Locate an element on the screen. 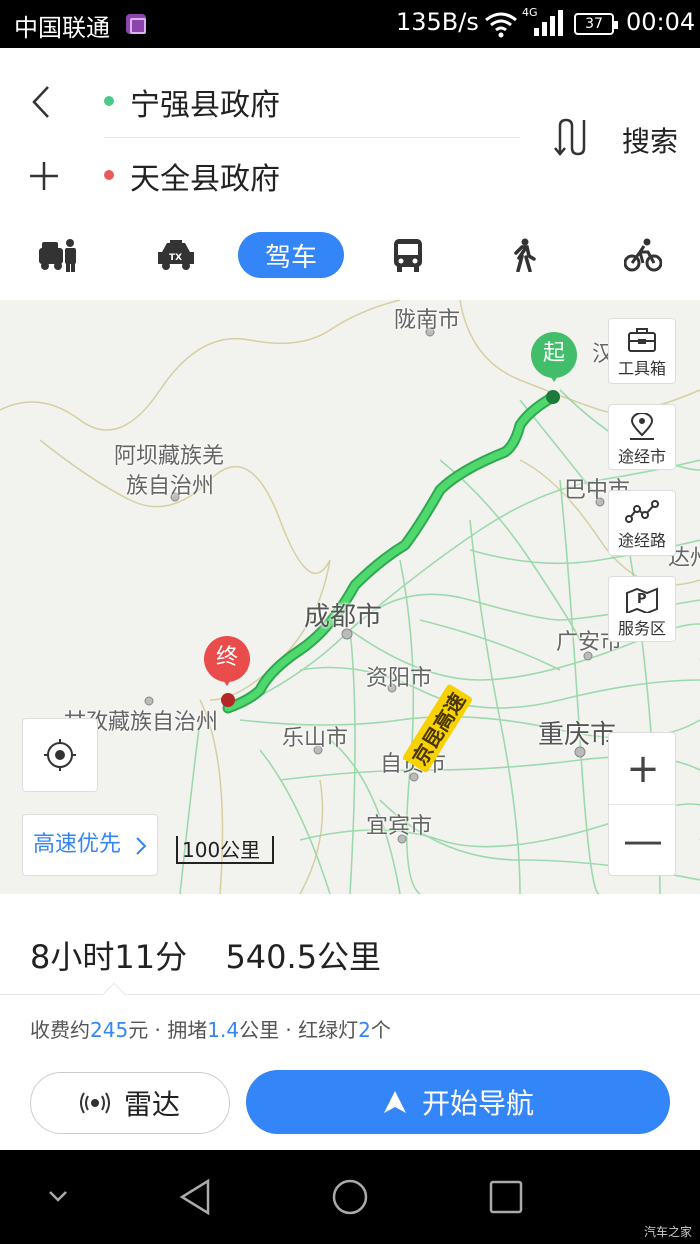  selected-route-caret is located at coordinates (114, 994).